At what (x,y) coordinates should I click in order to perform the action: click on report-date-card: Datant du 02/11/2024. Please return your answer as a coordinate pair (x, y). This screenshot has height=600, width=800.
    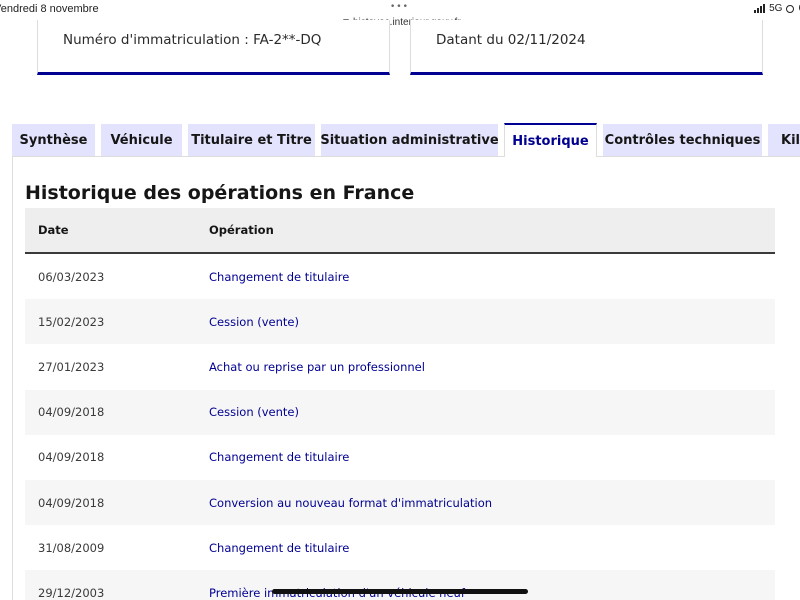
    Looking at the image, I should click on (586, 47).